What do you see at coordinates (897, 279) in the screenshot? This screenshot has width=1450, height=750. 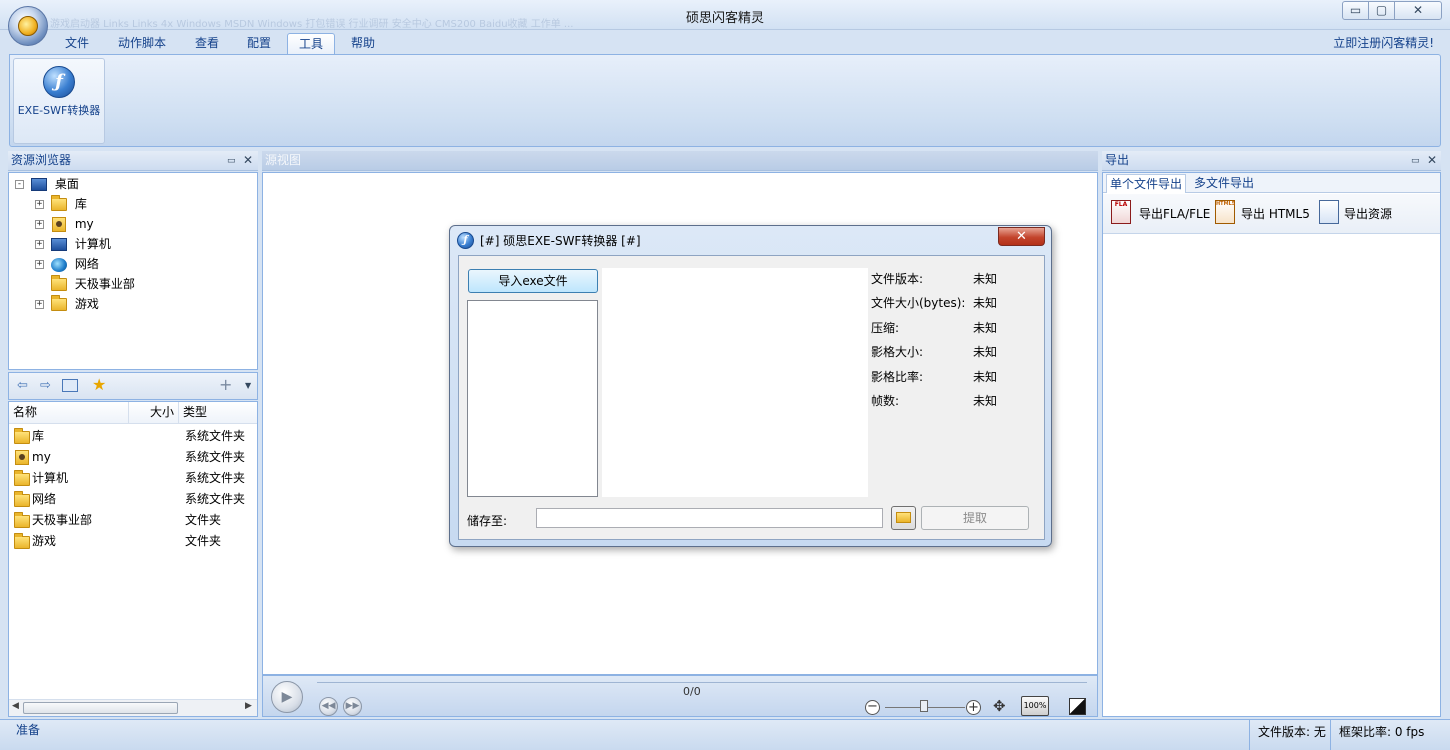 I see `info-label-file-version: 文件版本:` at bounding box center [897, 279].